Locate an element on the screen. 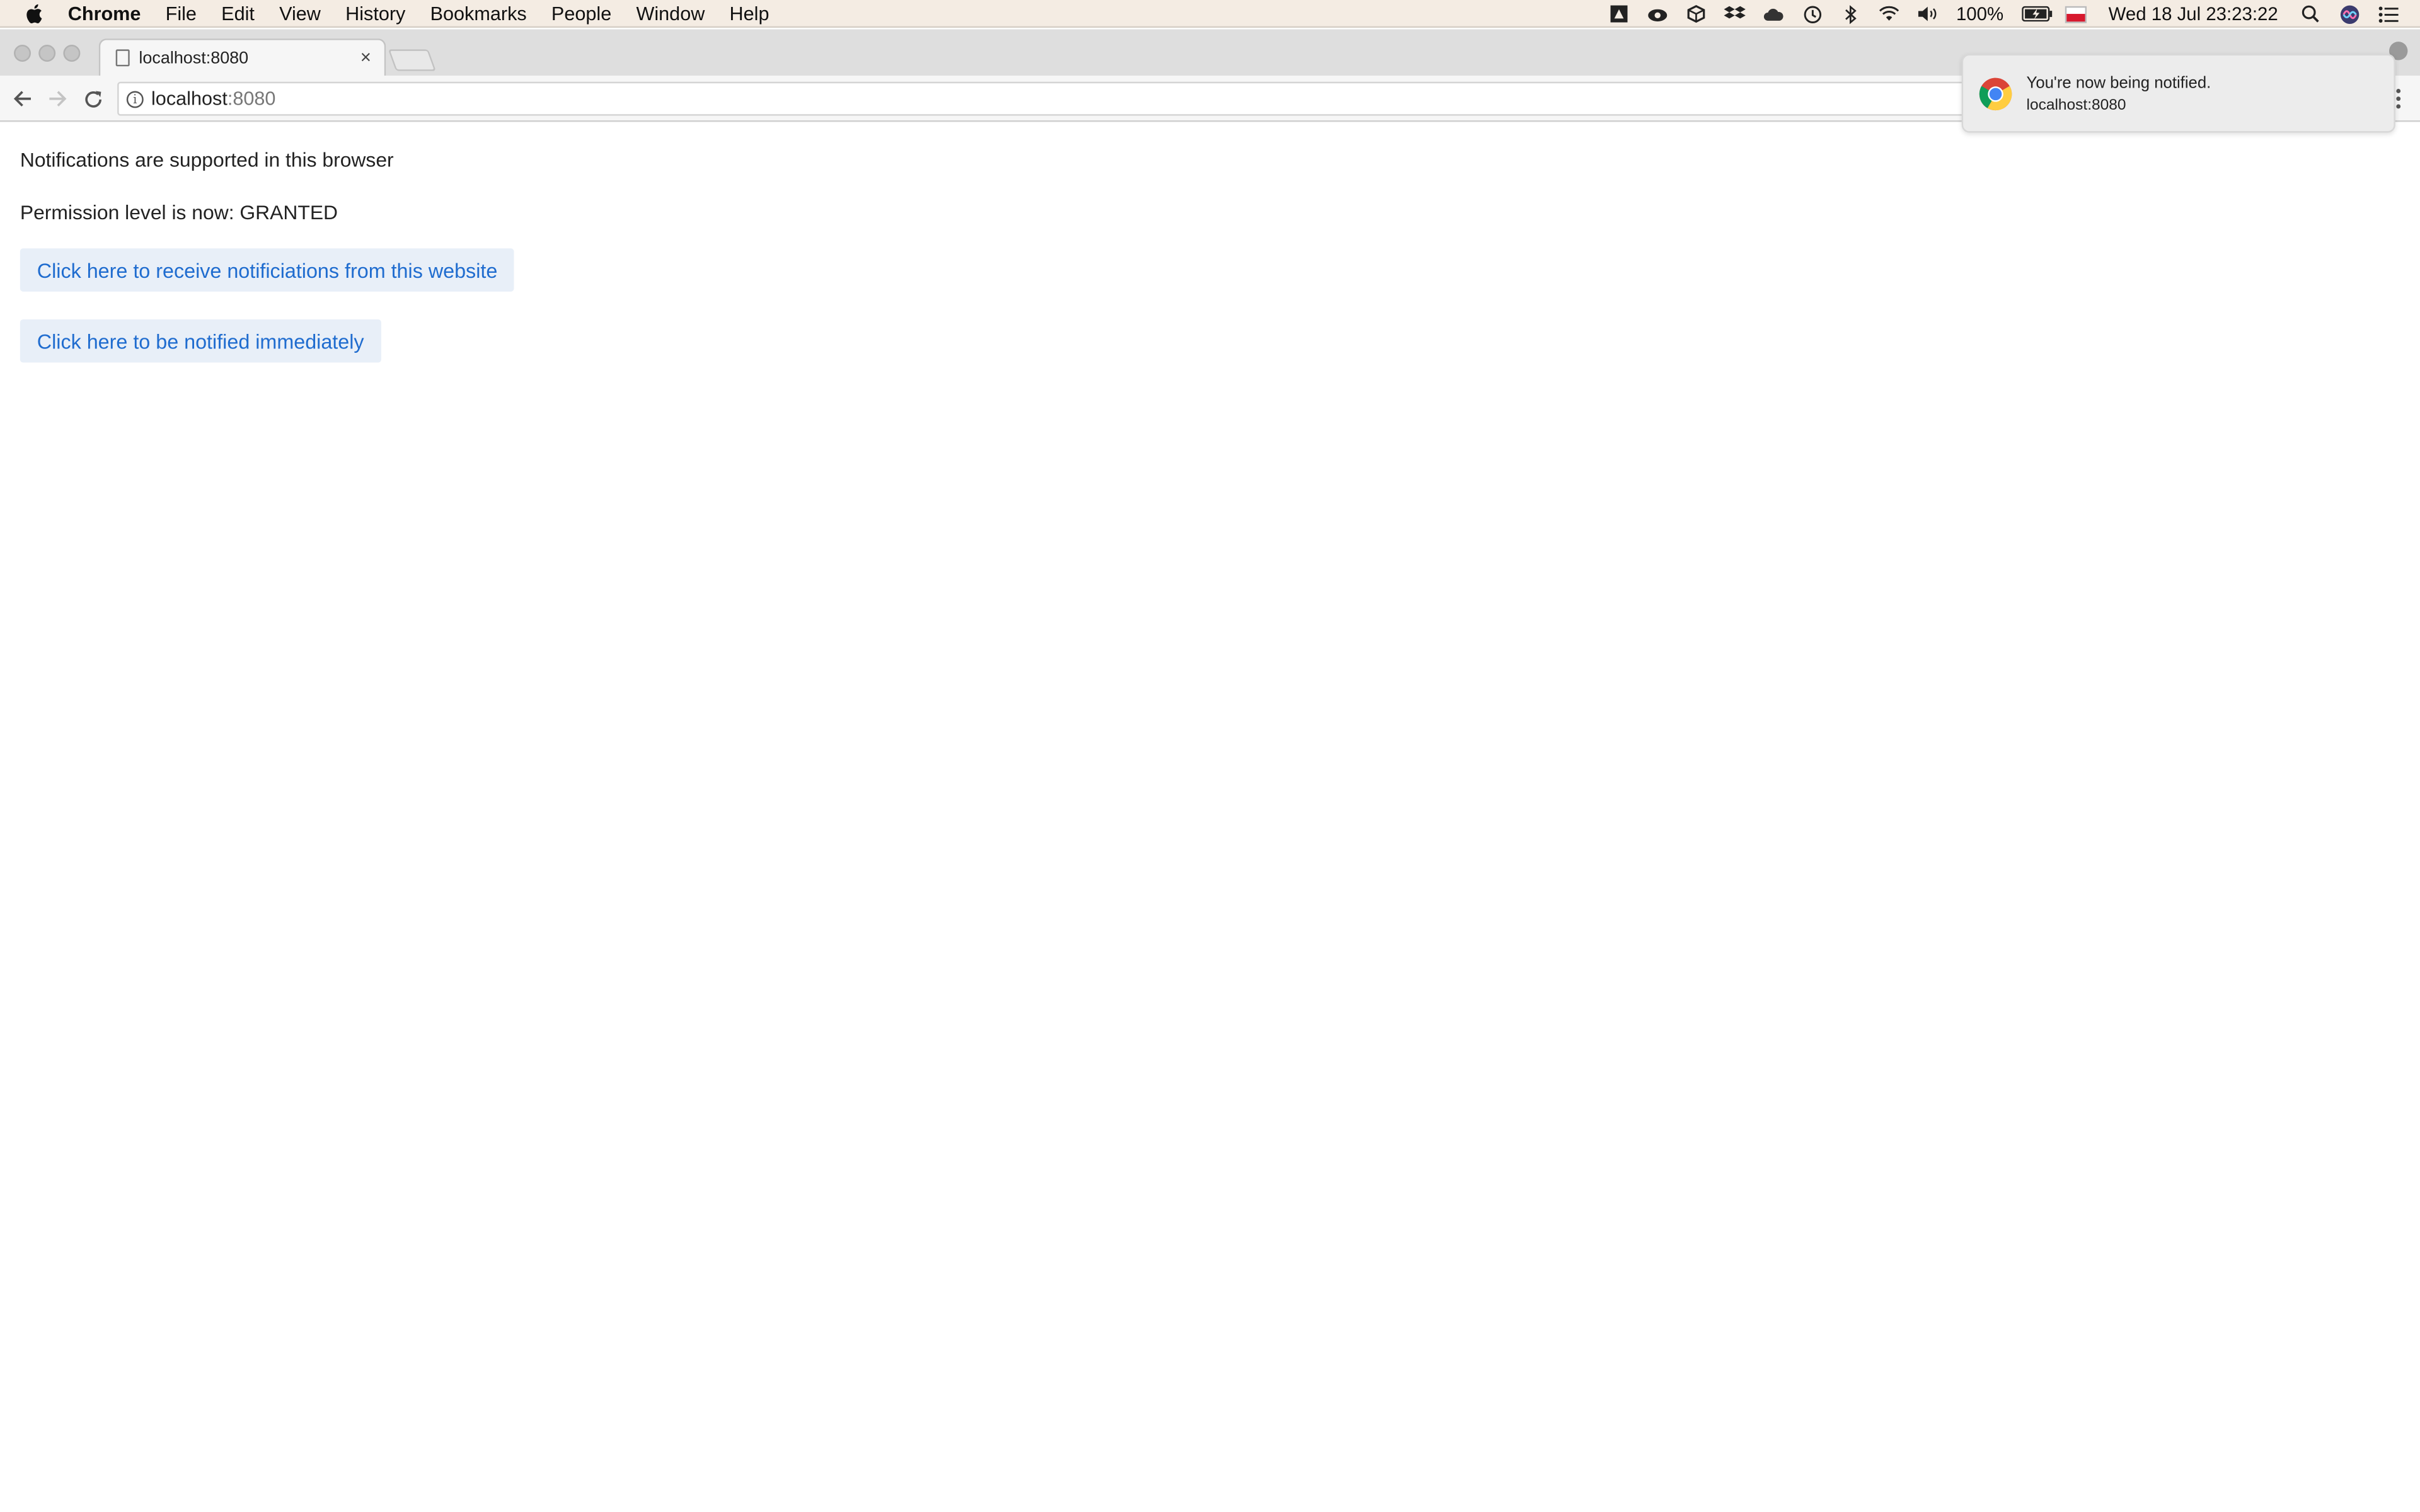  volume-icon is located at coordinates (1929, 13).